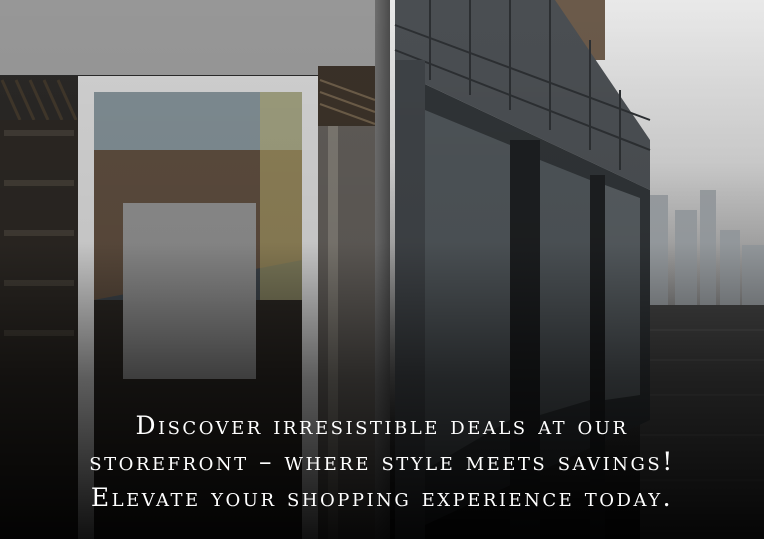 The image size is (764, 539). What do you see at coordinates (382, 497) in the screenshot?
I see `caption-line-3: Elevate your shopping experience today.` at bounding box center [382, 497].